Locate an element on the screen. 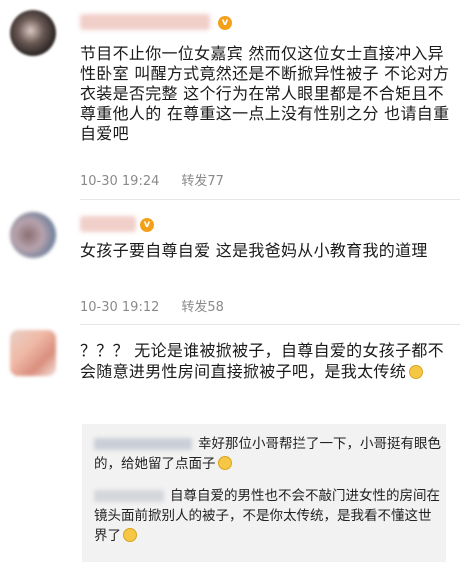 This screenshot has height=562, width=460. comment-text: 女孩子要自尊自爱 这是我爸妈从小教育我的道理 is located at coordinates (254, 250).